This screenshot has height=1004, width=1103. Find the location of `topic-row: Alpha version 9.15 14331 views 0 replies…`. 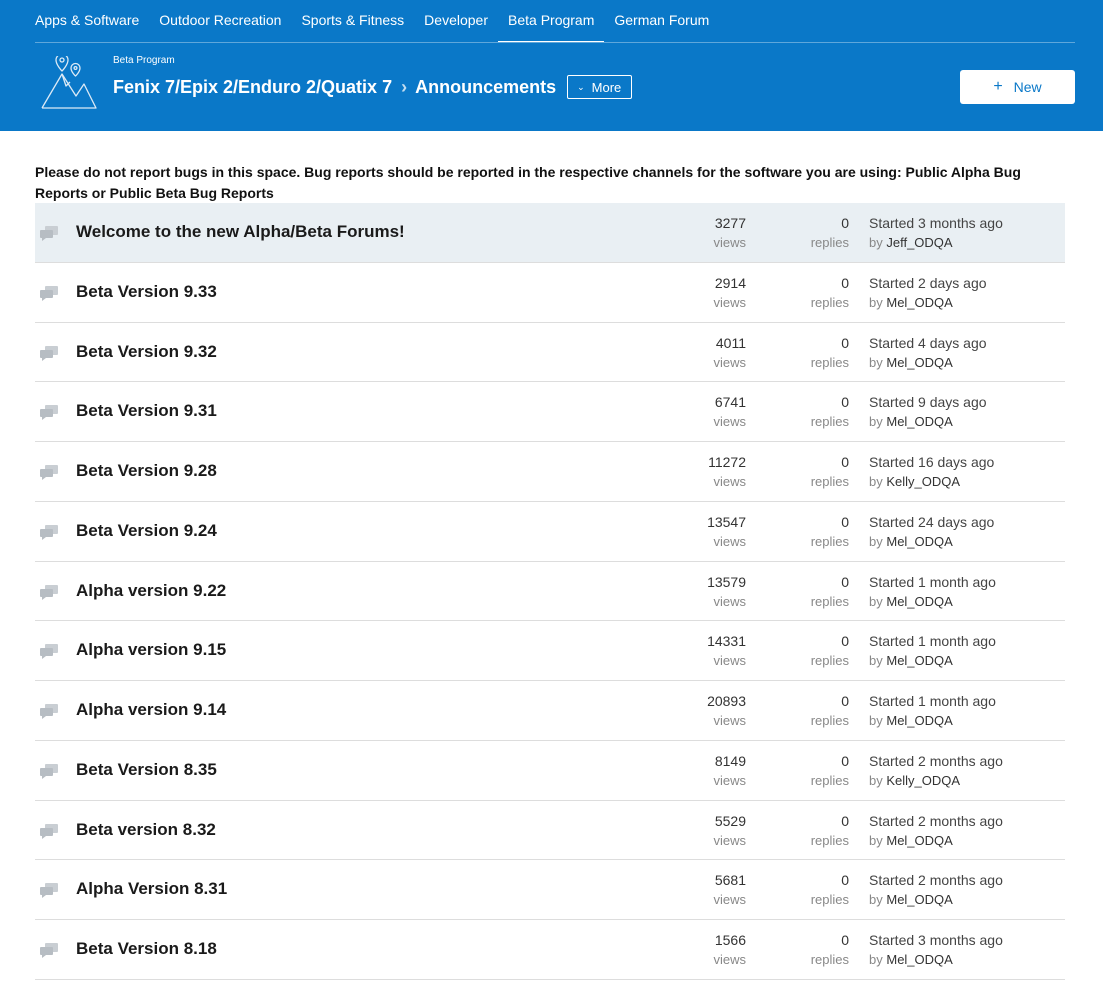

topic-row: Alpha version 9.15 14331 views 0 replies… is located at coordinates (550, 651).